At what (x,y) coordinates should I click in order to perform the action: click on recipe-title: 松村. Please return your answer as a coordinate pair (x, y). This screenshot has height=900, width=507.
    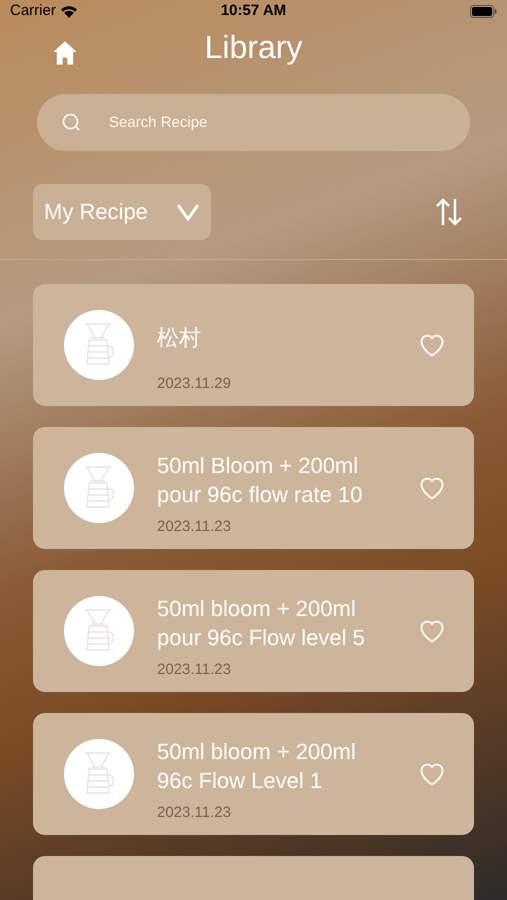
    Looking at the image, I should click on (179, 338).